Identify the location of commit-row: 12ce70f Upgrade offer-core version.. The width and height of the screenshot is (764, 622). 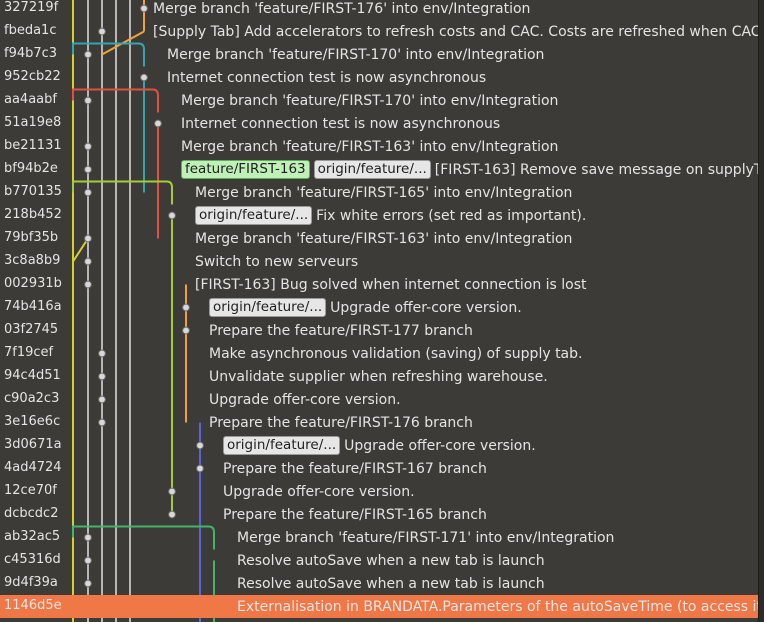
(382, 491).